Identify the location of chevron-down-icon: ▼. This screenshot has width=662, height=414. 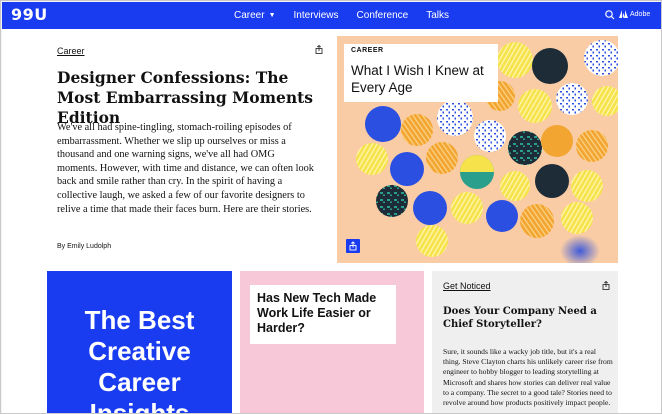
(272, 15).